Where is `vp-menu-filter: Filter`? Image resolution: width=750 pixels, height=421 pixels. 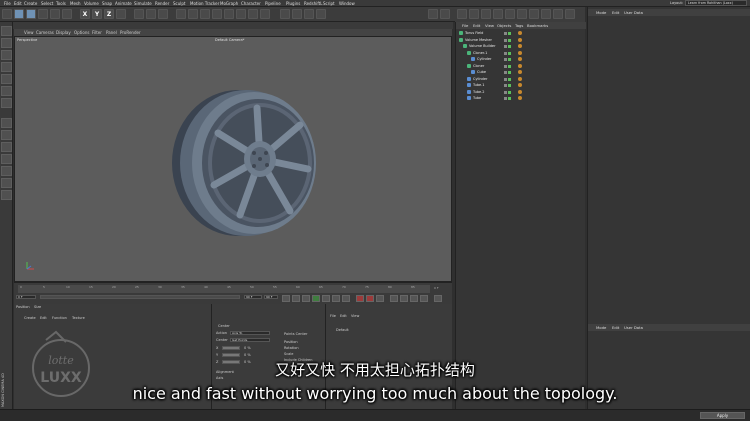 vp-menu-filter: Filter is located at coordinates (97, 32).